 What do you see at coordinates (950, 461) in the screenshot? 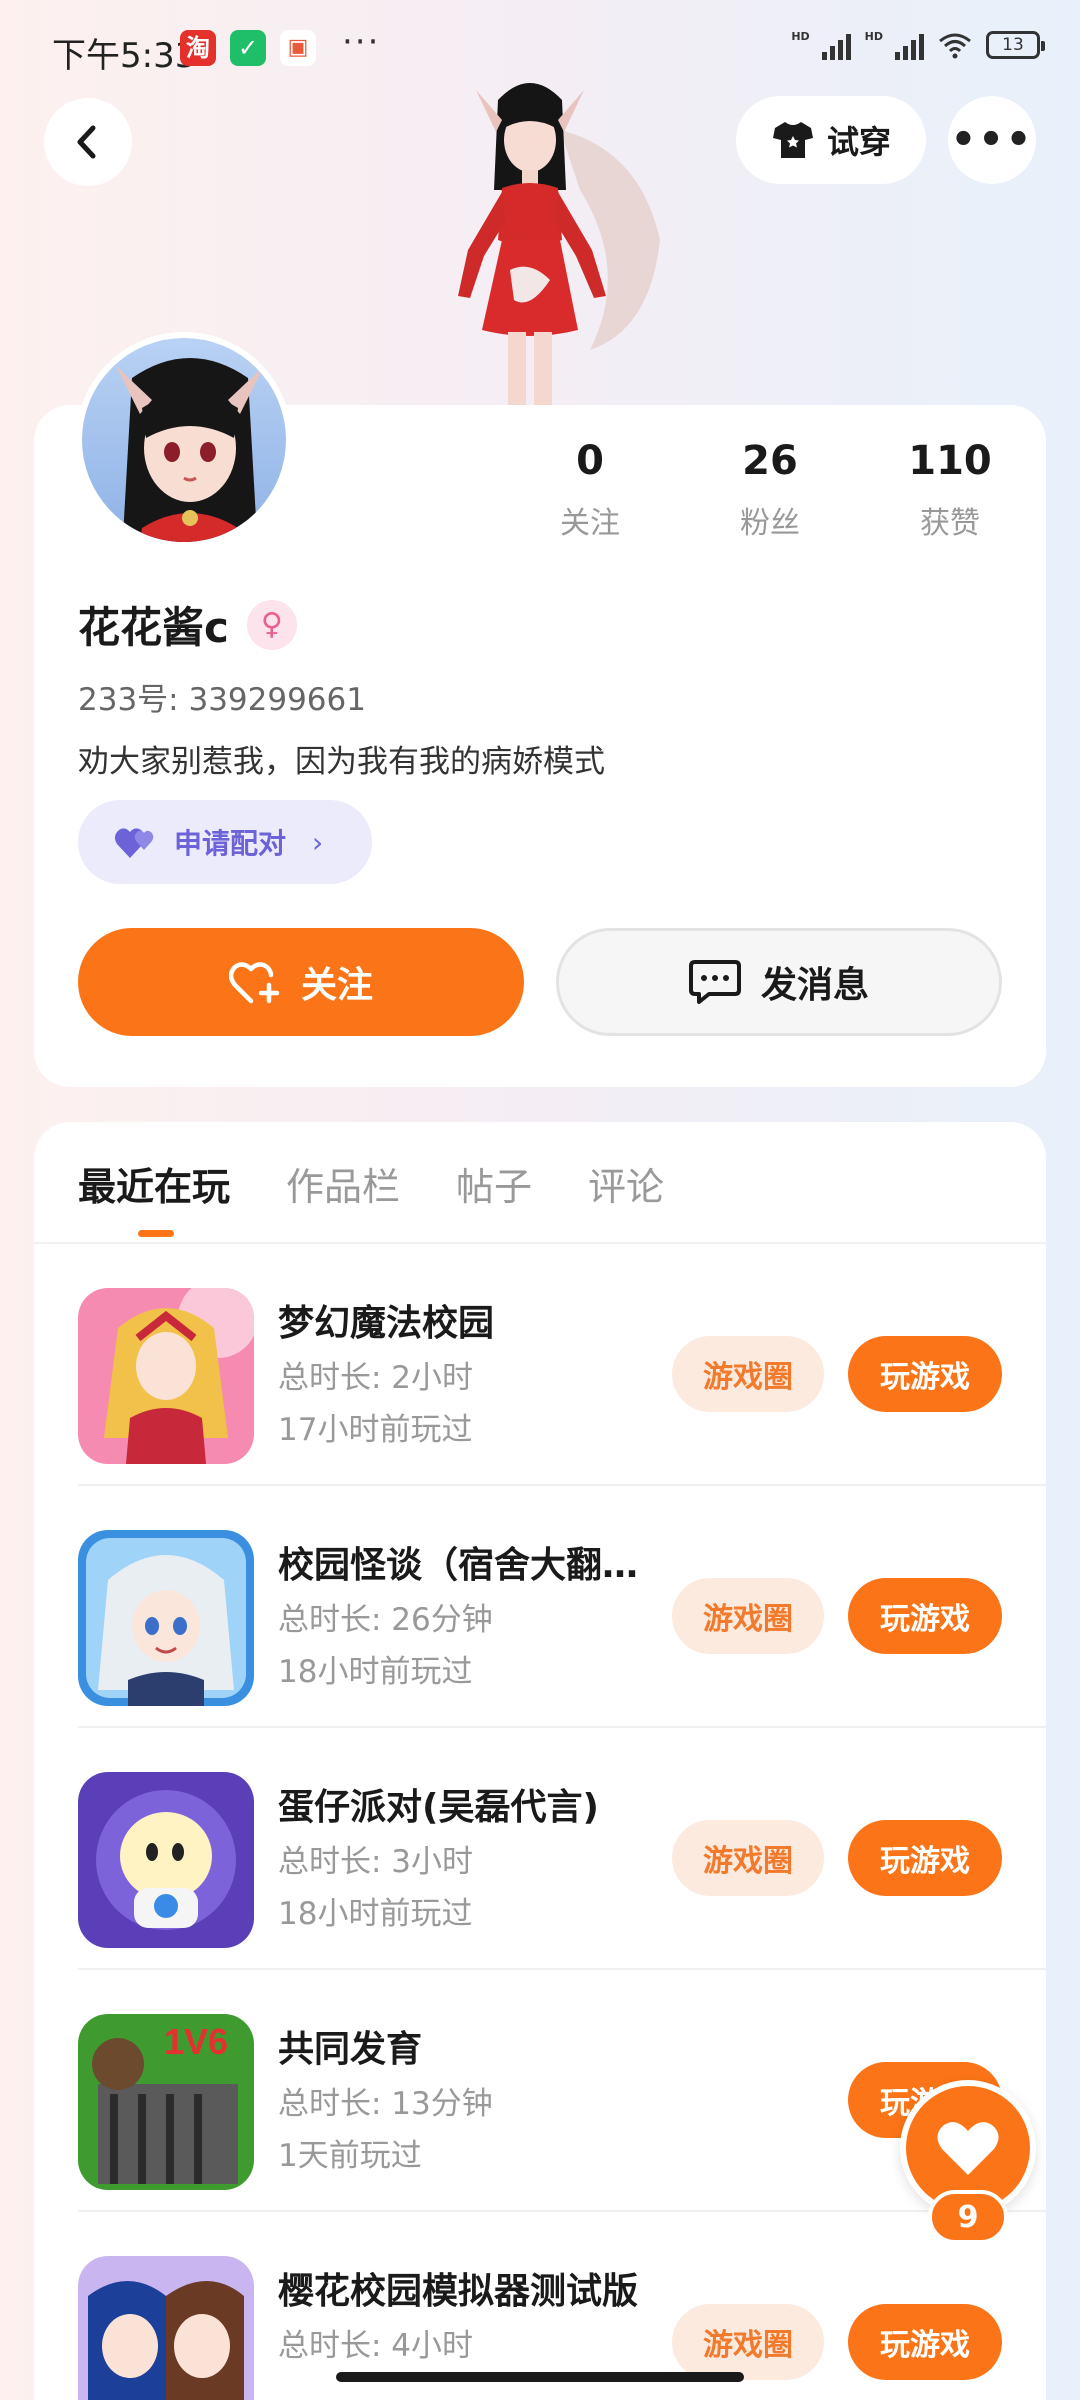
I see `likes-count: 110` at bounding box center [950, 461].